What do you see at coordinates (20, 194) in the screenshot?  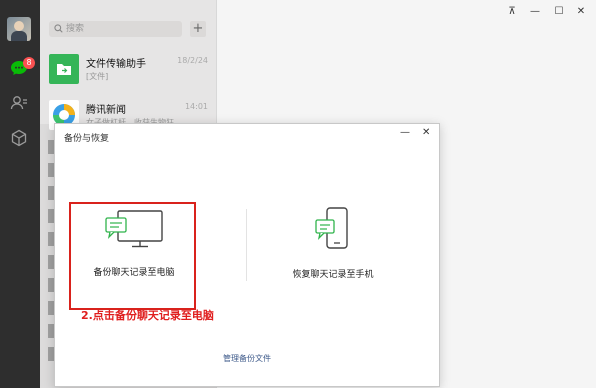 I see `nav-sidebar: 8` at bounding box center [20, 194].